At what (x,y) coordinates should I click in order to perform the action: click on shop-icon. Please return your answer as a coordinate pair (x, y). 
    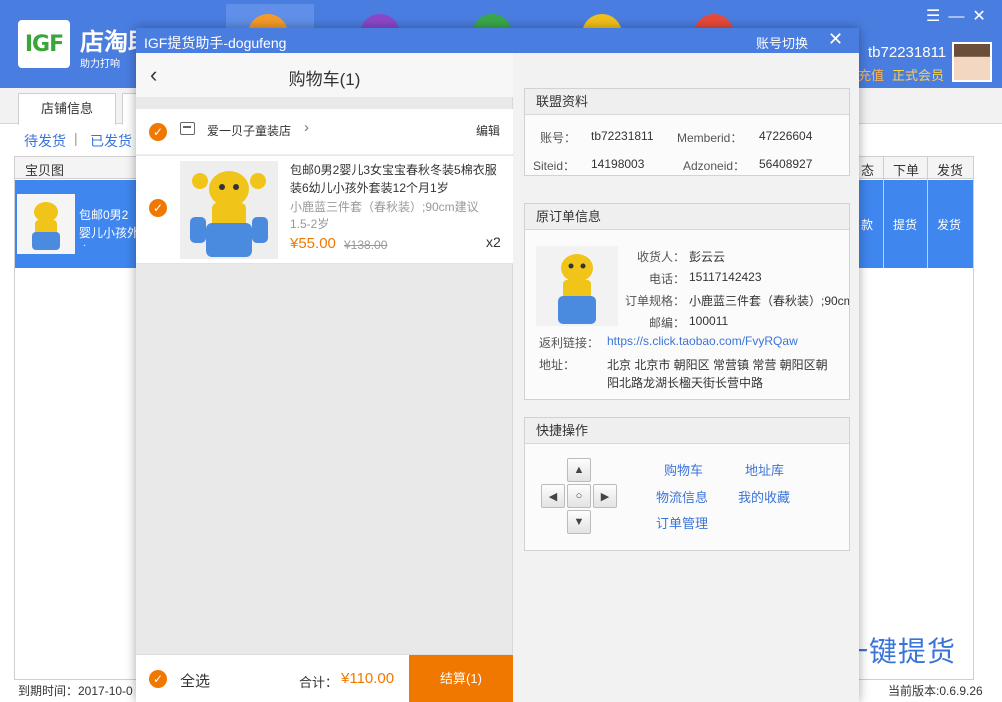
    Looking at the image, I should click on (187, 128).